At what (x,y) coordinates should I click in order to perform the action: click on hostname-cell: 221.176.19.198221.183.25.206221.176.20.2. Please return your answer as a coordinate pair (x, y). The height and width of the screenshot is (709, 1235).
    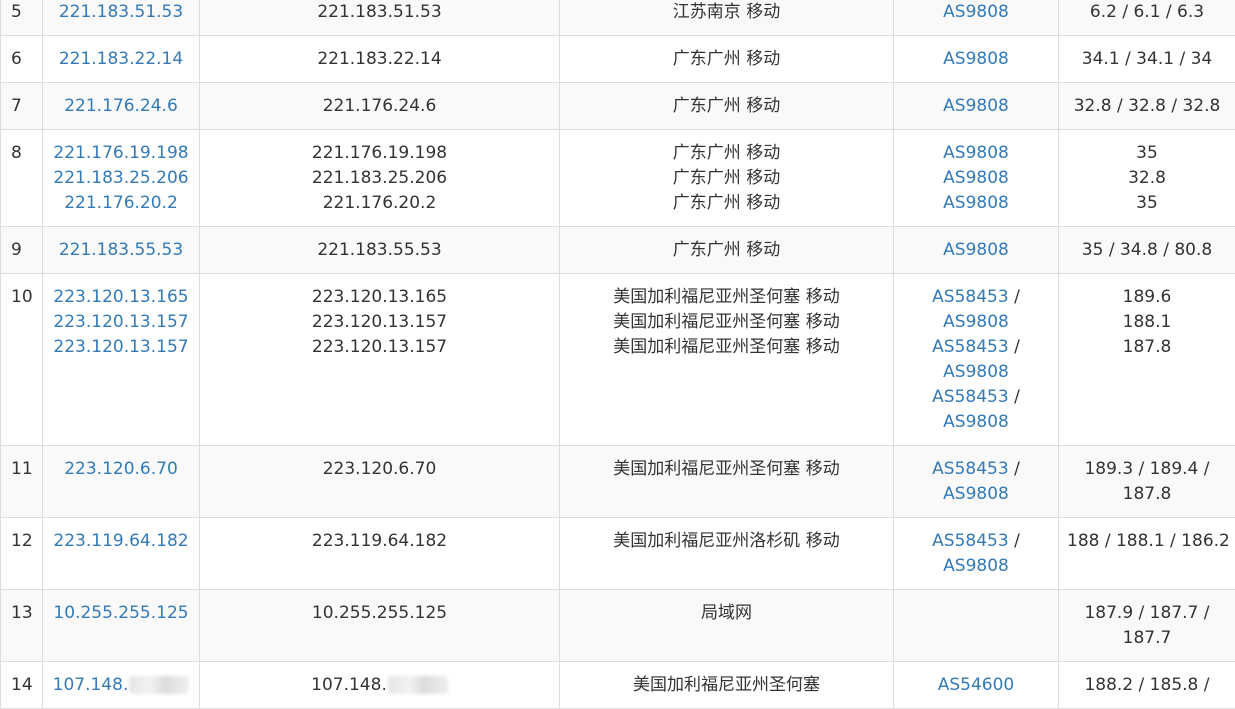
    Looking at the image, I should click on (380, 178).